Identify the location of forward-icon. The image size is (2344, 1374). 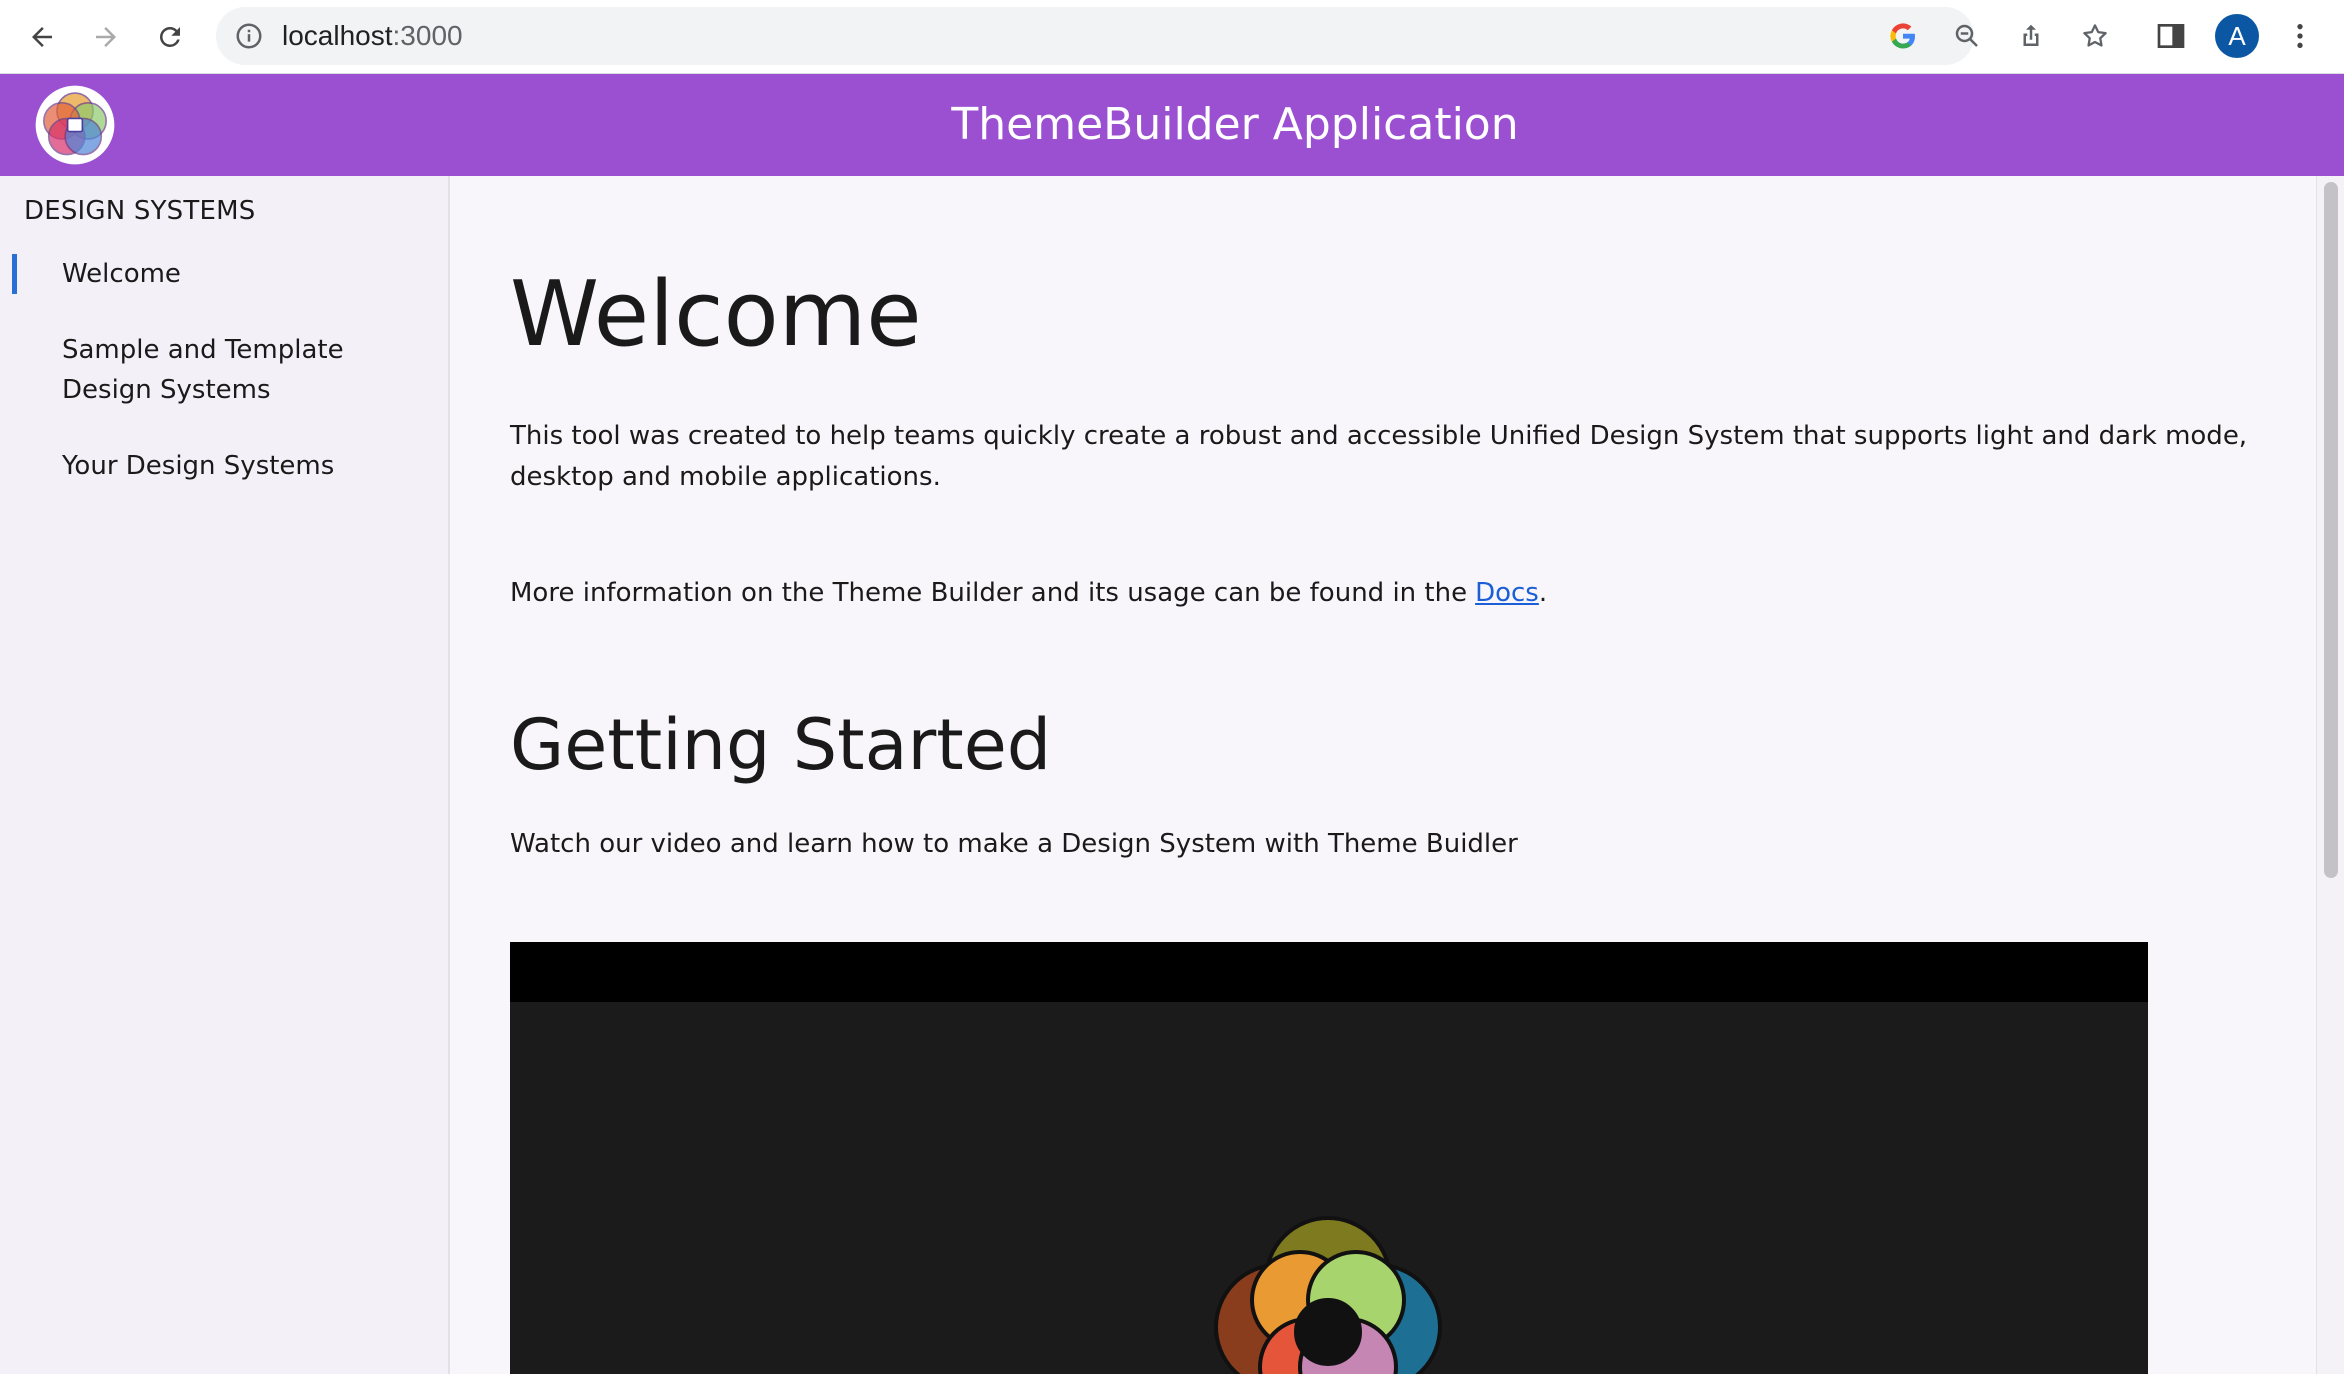
(106, 37).